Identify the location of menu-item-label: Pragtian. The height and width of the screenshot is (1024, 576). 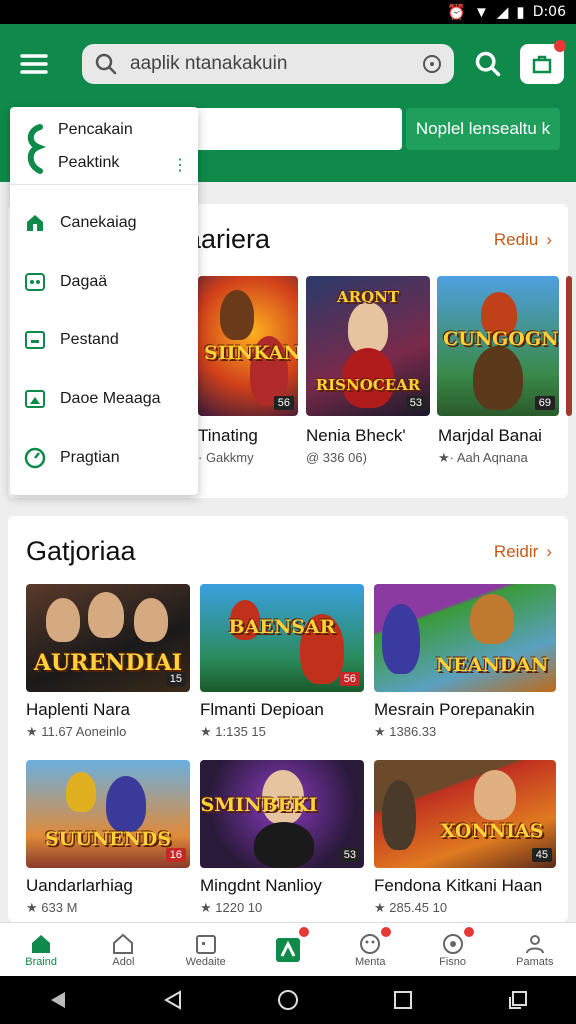
(90, 457).